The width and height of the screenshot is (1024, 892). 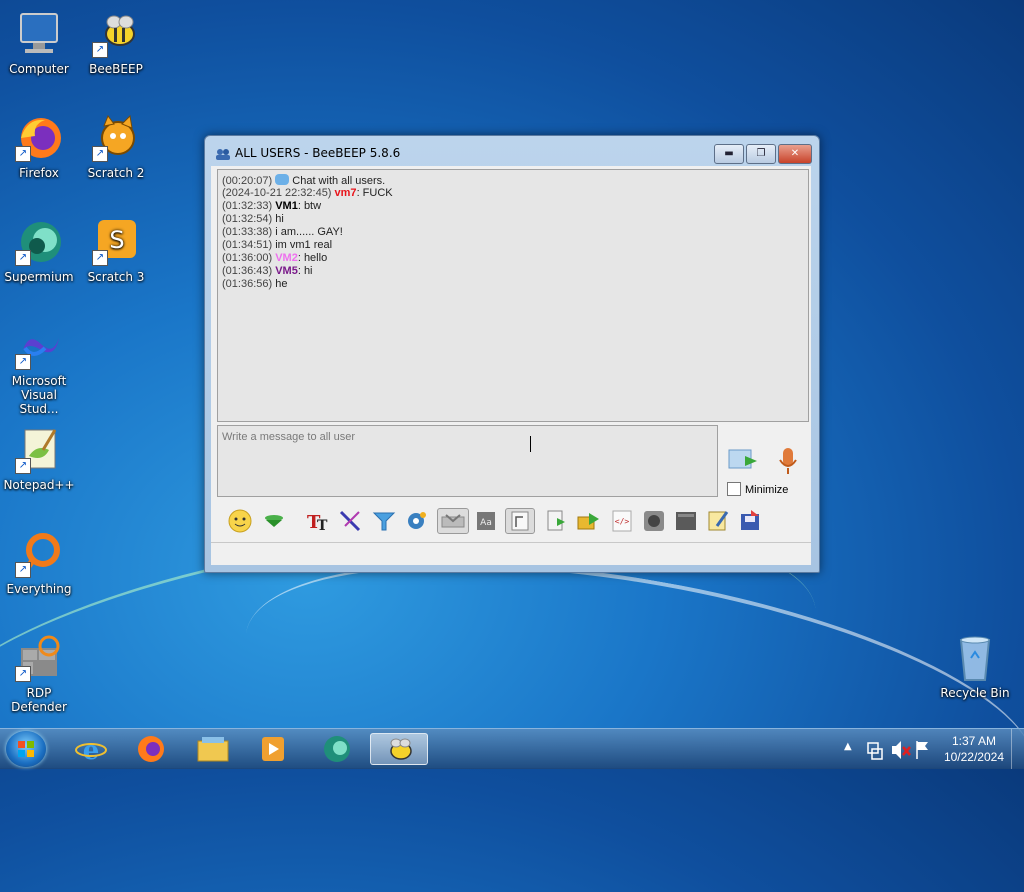 I want to click on taskbar: e ▲ 1:37 AM 10/22/2024, so click(x=512, y=748).